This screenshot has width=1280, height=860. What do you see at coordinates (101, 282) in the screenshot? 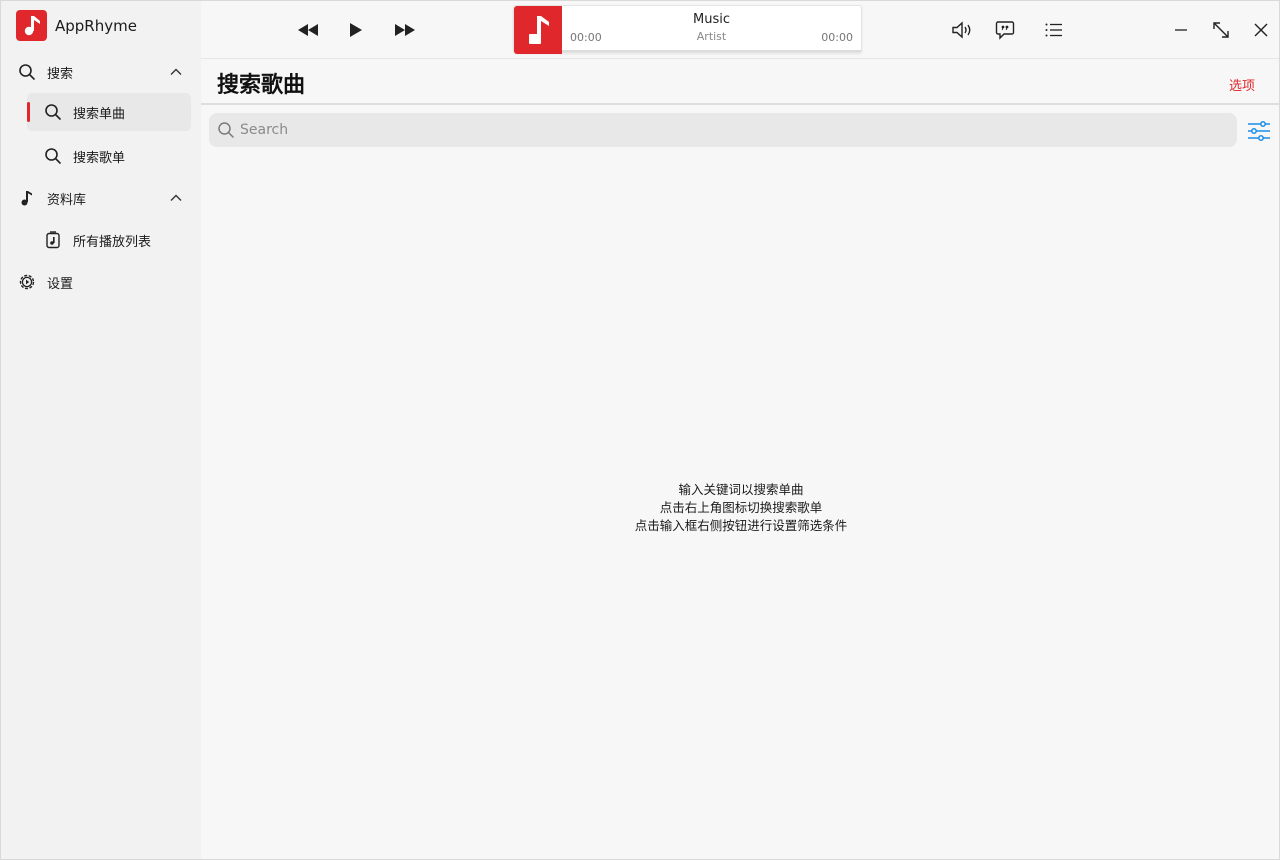
I see `sidebar-item-settings: 设置` at bounding box center [101, 282].